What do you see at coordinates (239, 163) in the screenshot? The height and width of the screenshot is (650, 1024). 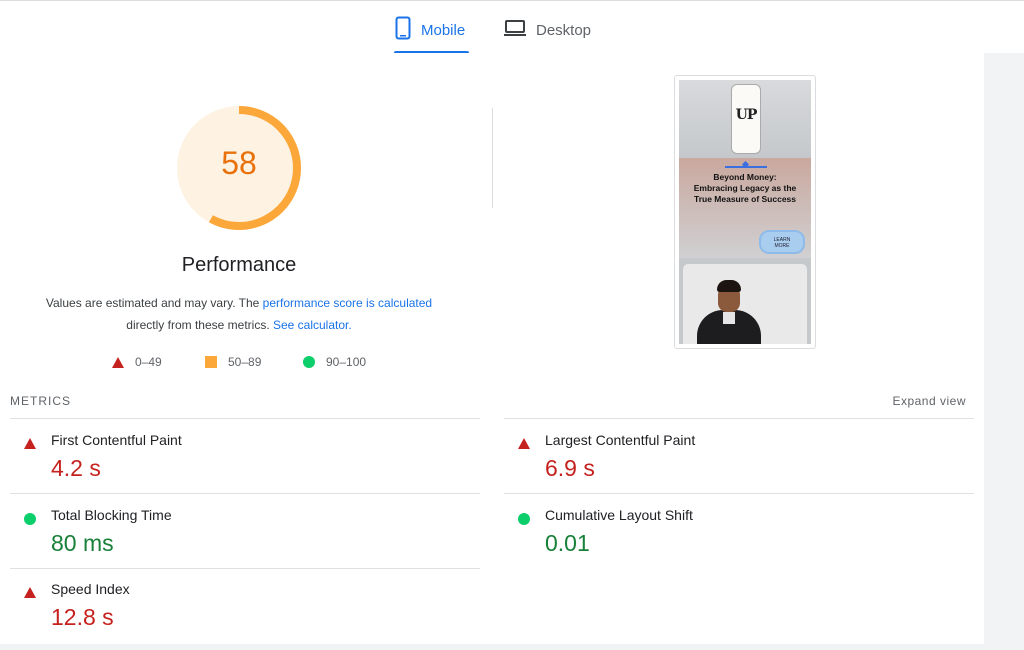 I see `performance-score: 58` at bounding box center [239, 163].